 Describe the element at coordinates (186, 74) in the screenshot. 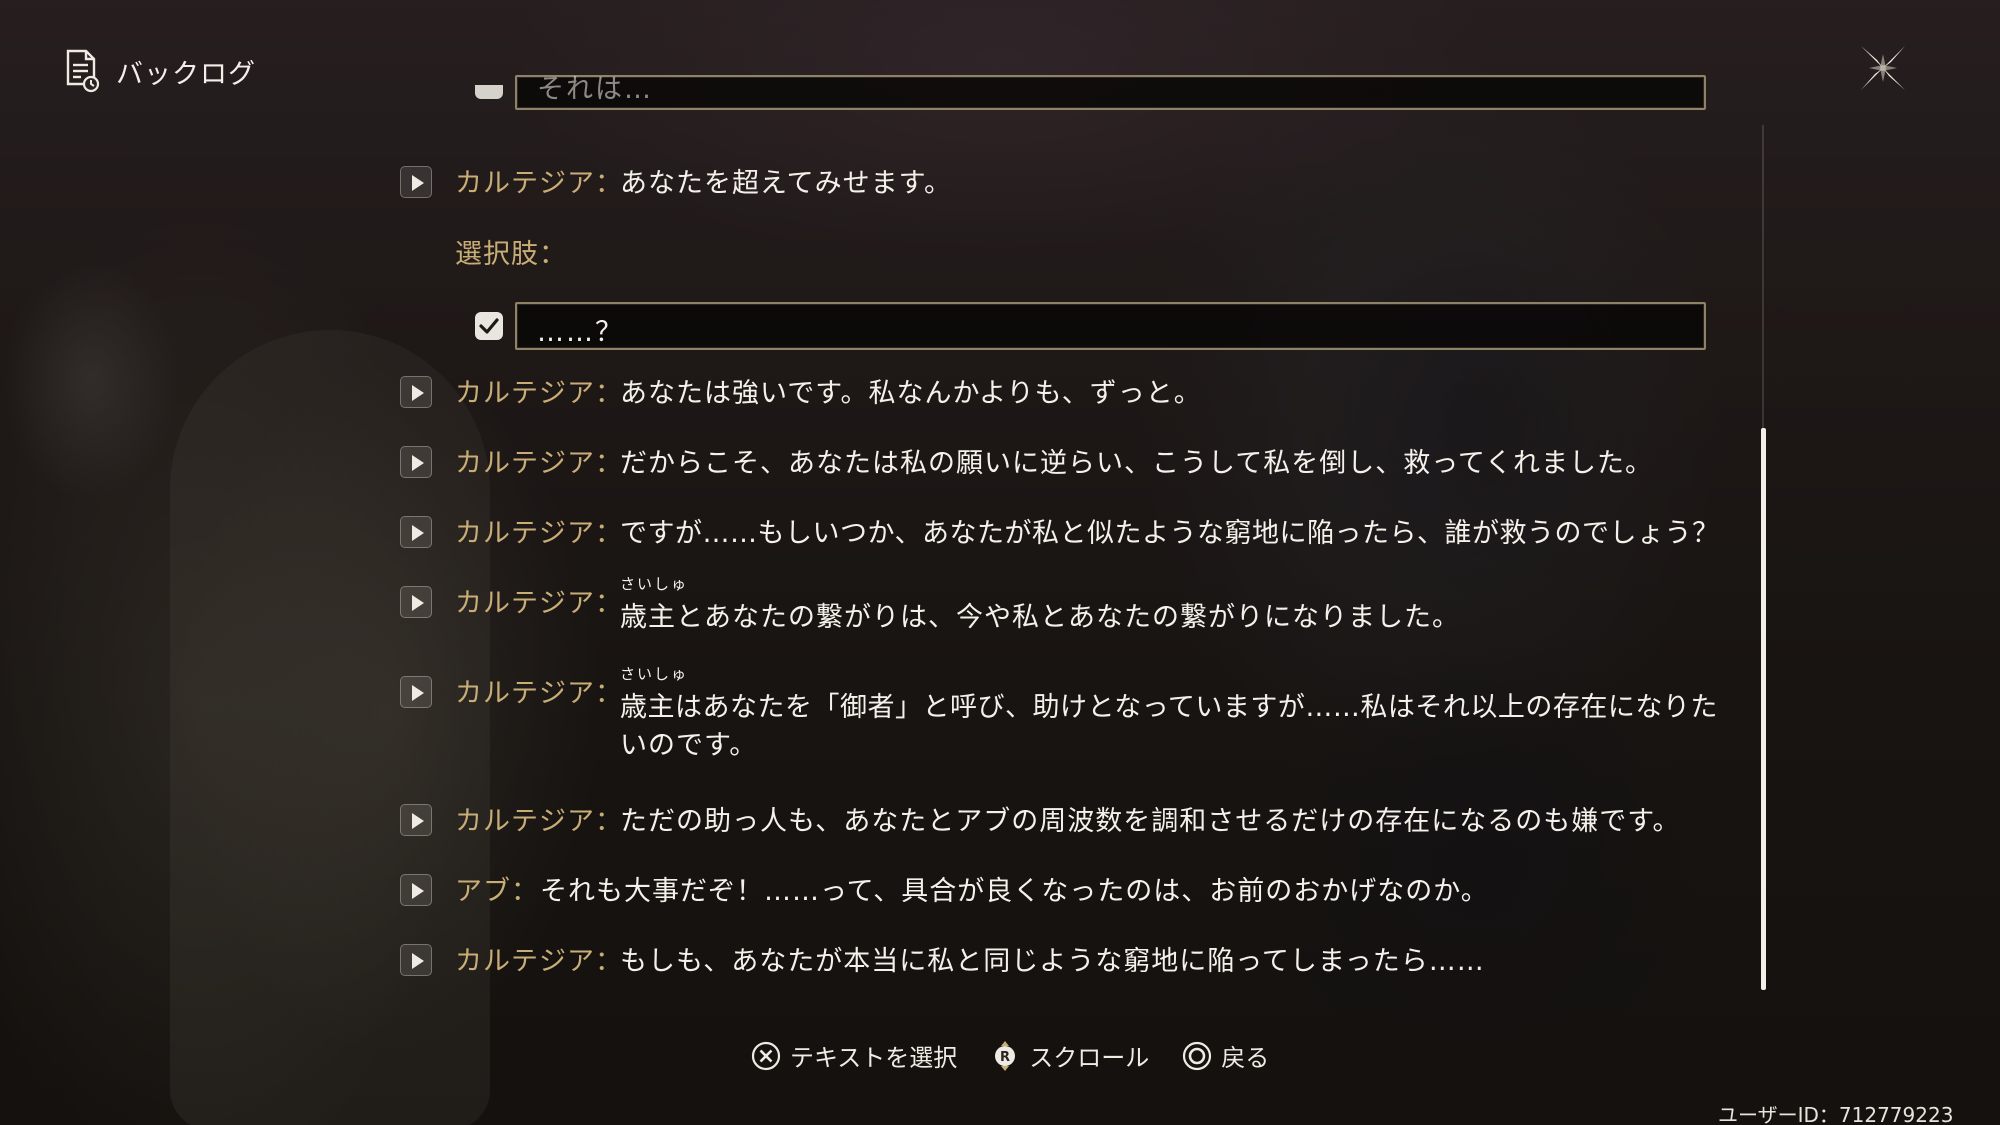

I see `page-title: バックログ` at that location.